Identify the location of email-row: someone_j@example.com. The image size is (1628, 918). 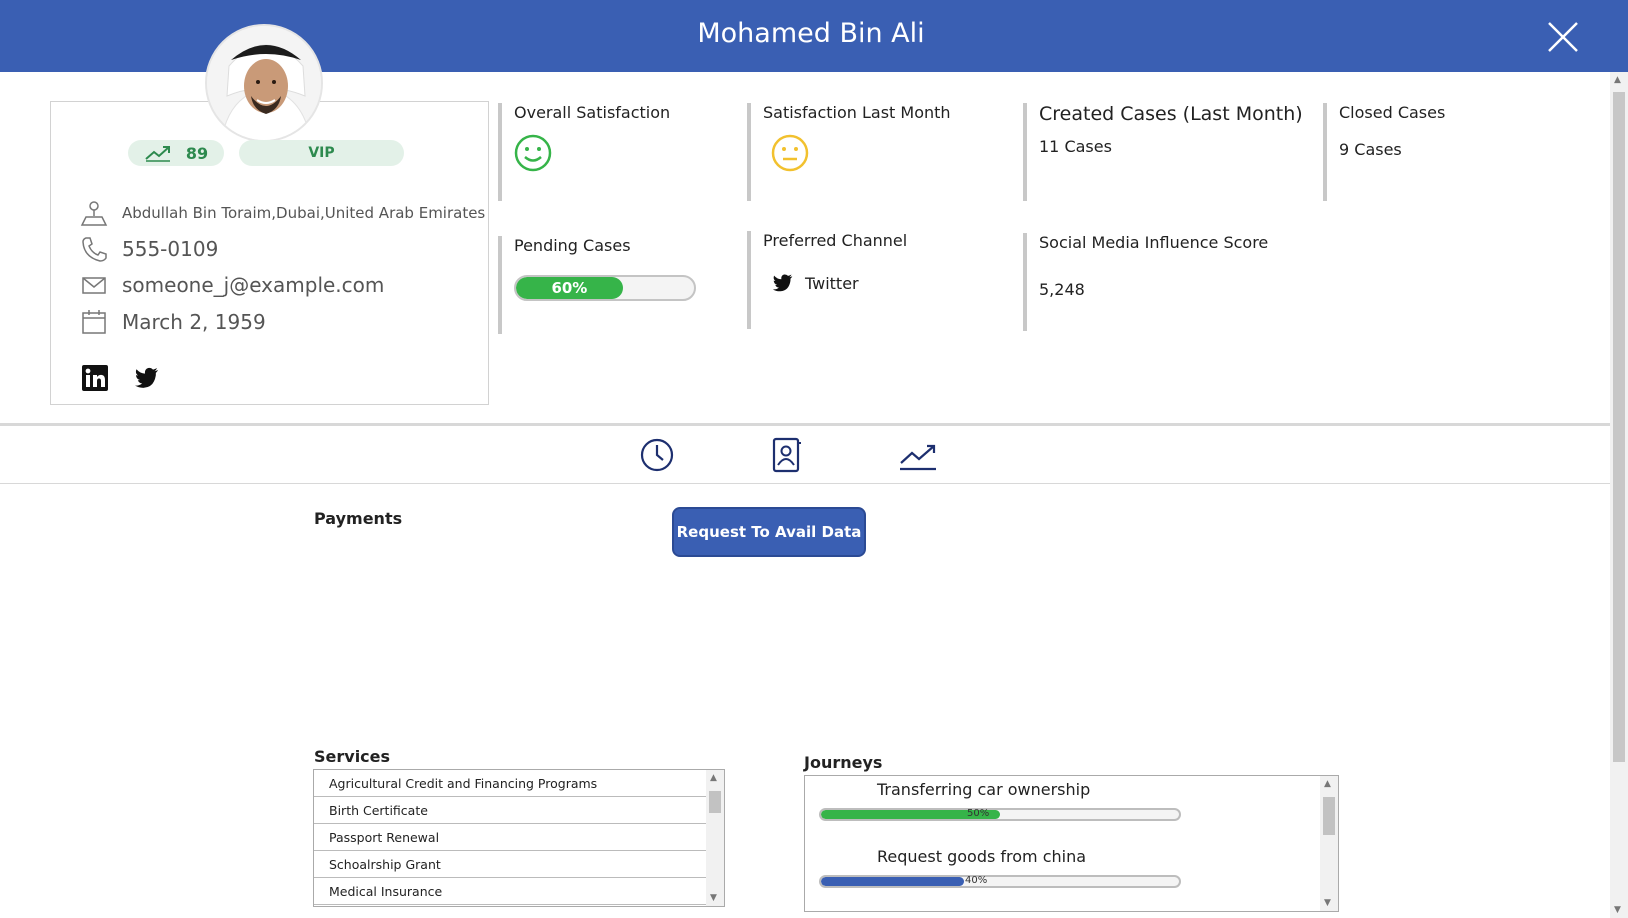
(232, 285).